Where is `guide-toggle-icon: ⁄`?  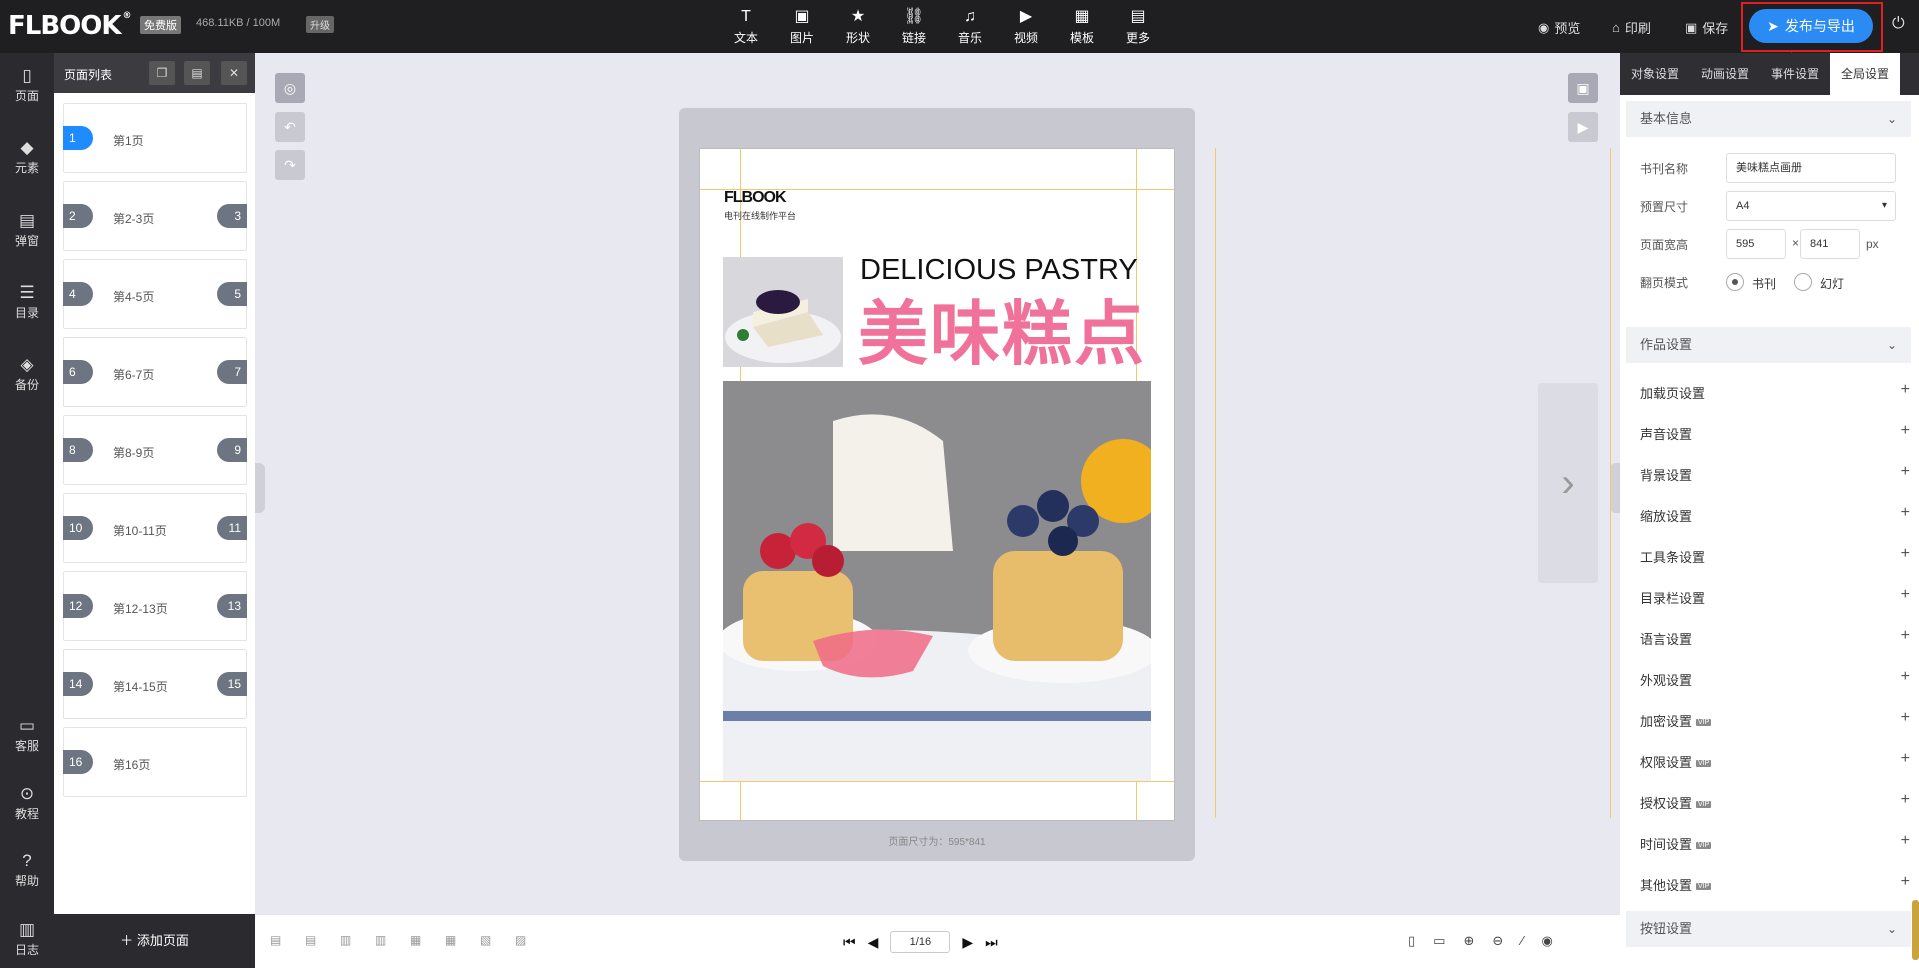
guide-toggle-icon: ⁄ is located at coordinates (1522, 941).